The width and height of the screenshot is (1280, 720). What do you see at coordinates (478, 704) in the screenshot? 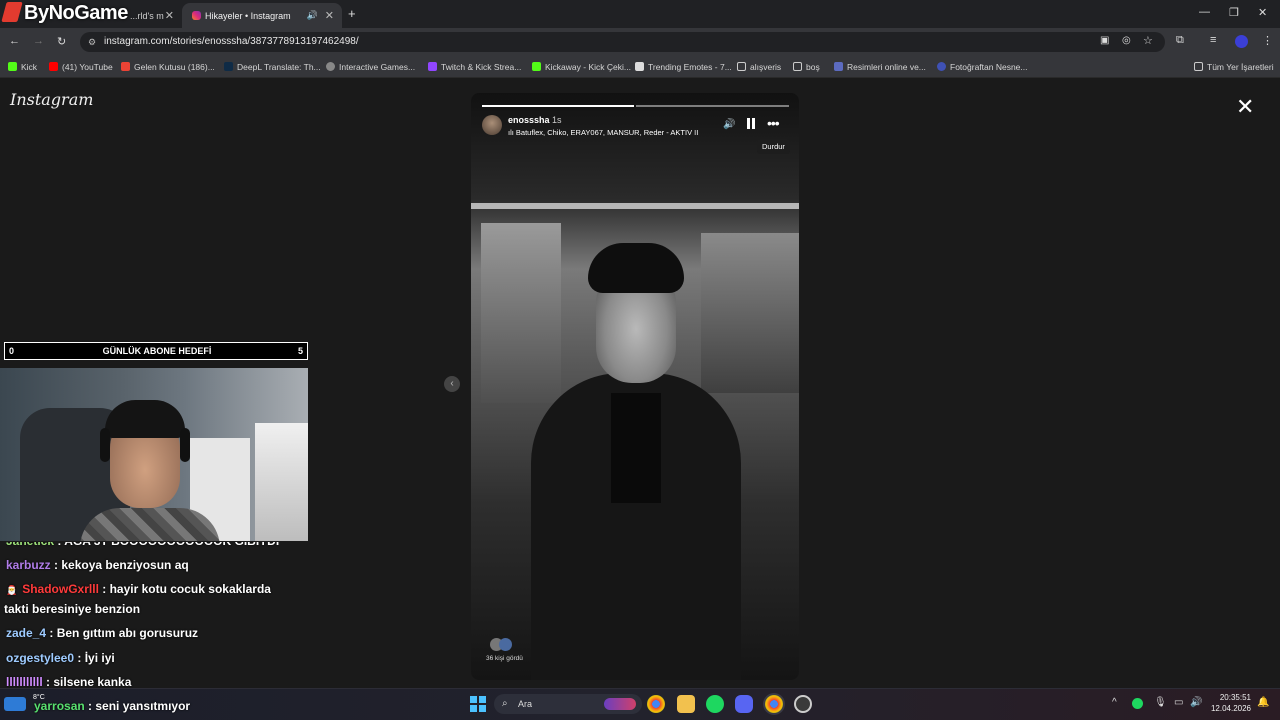
I see `windows-start-icon` at bounding box center [478, 704].